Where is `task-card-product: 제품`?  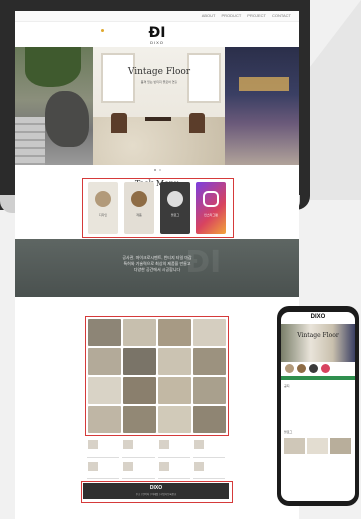
task-card-product: 제품 is located at coordinates (139, 208).